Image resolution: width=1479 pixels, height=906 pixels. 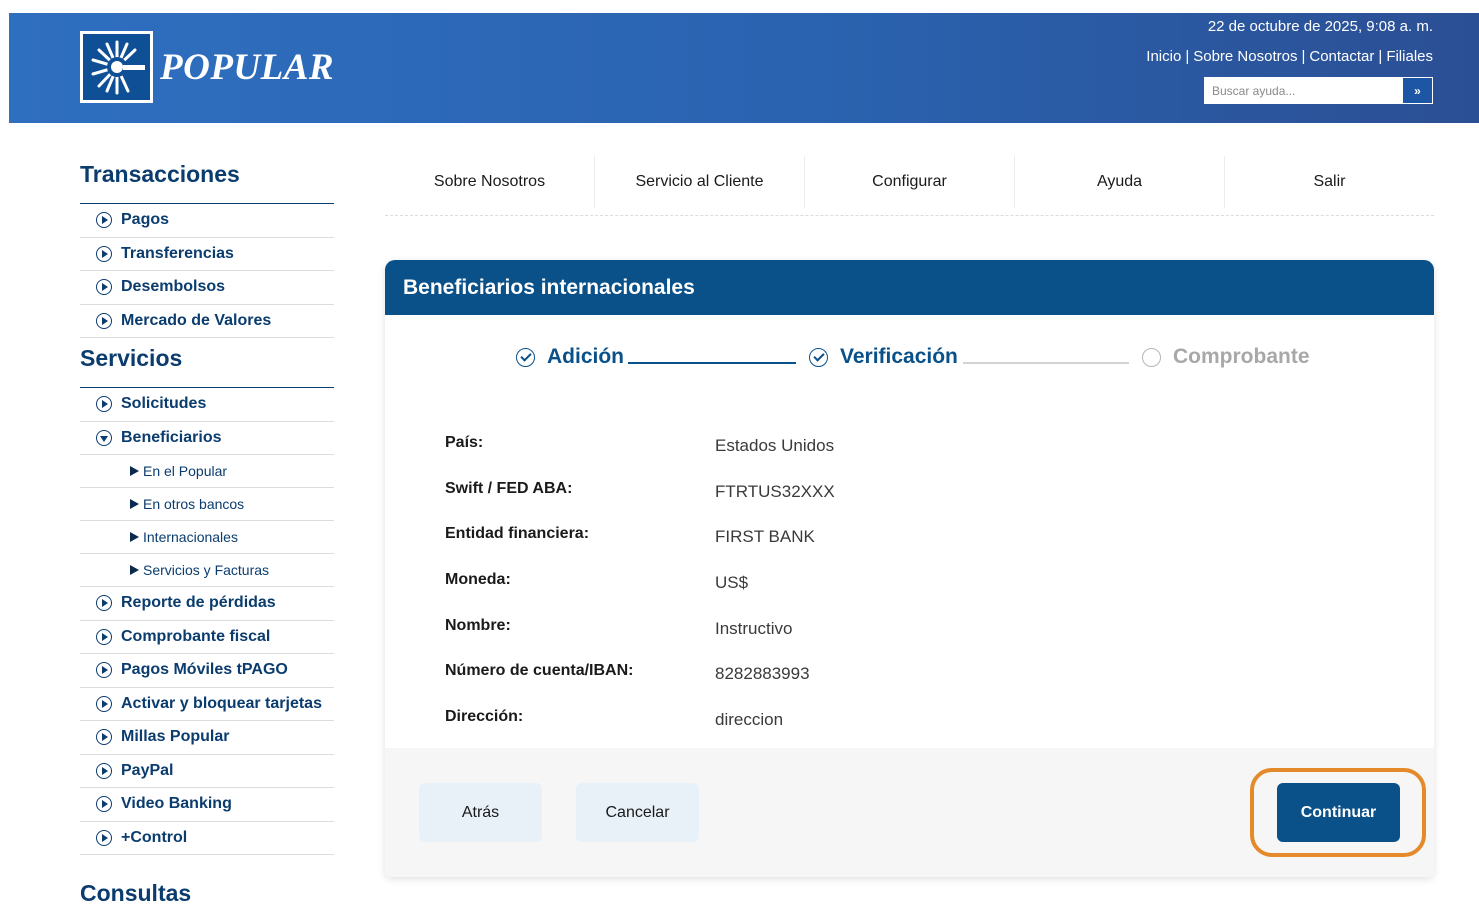 I want to click on sidebar-subitem-label: Servicios y Facturas, so click(x=206, y=570).